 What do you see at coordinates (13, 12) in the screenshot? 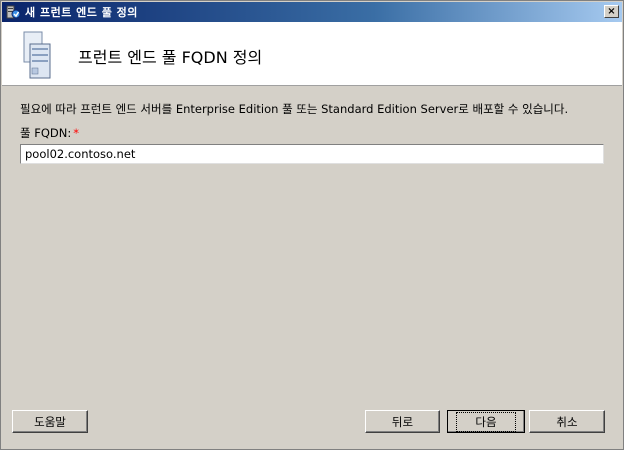
I see `server-wizard-icon` at bounding box center [13, 12].